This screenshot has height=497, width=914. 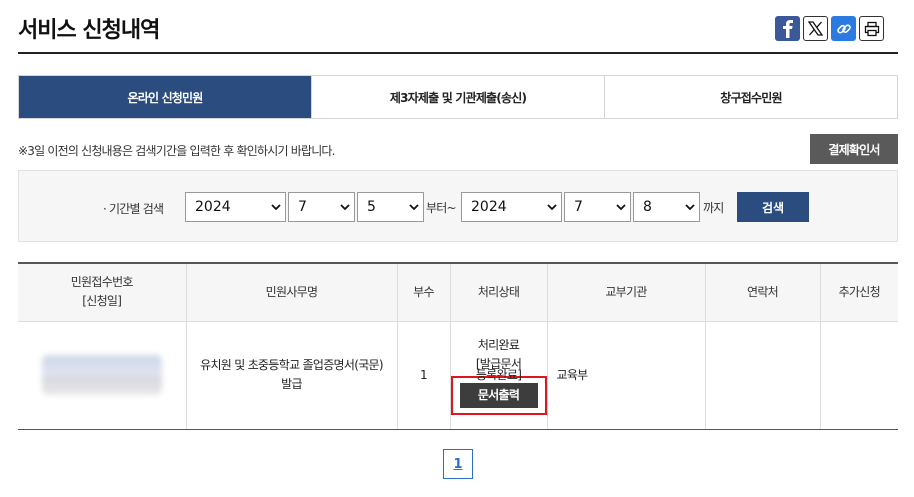 What do you see at coordinates (321, 207) in the screenshot?
I see `from-month-select: 7` at bounding box center [321, 207].